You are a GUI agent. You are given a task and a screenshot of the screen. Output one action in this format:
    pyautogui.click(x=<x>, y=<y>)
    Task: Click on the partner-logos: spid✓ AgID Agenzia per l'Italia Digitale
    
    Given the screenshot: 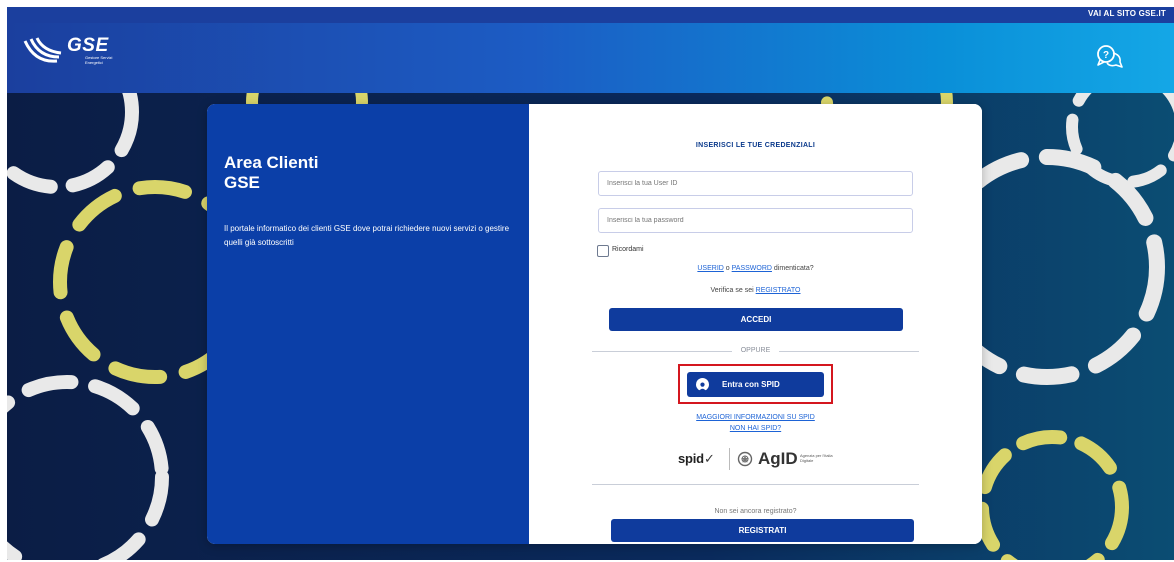 What is the action you would take?
    pyautogui.click(x=757, y=459)
    